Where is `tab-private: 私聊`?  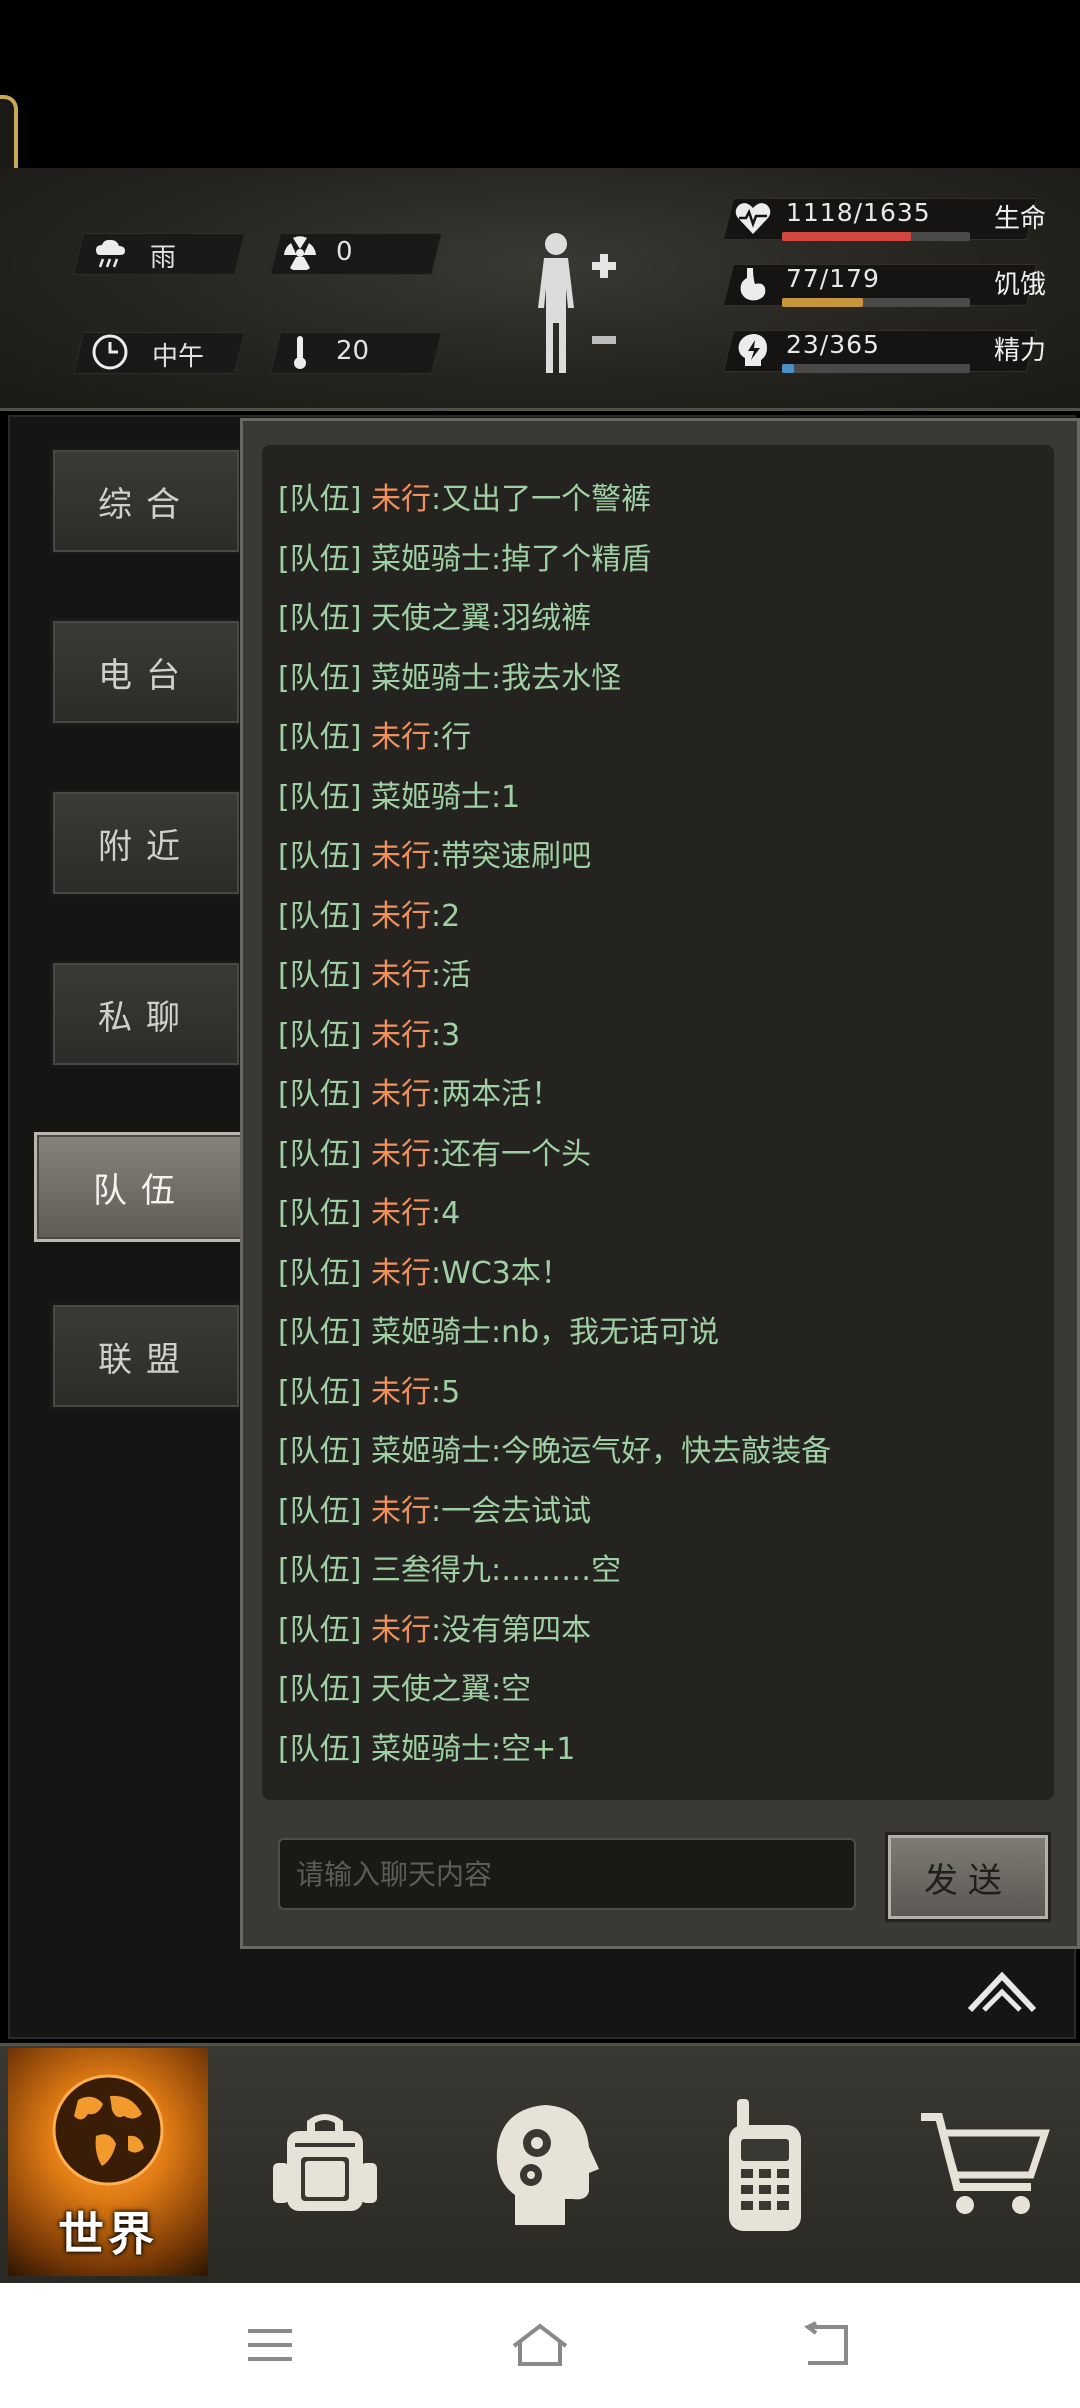
tab-private: 私聊 is located at coordinates (146, 1014).